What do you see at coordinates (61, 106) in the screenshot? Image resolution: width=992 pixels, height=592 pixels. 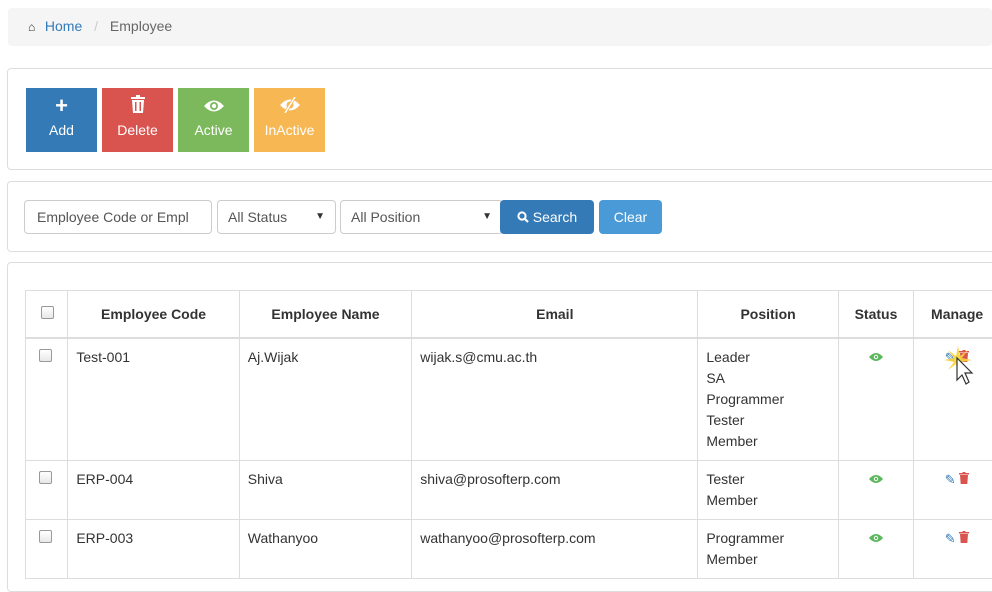 I see `plus-icon: +` at bounding box center [61, 106].